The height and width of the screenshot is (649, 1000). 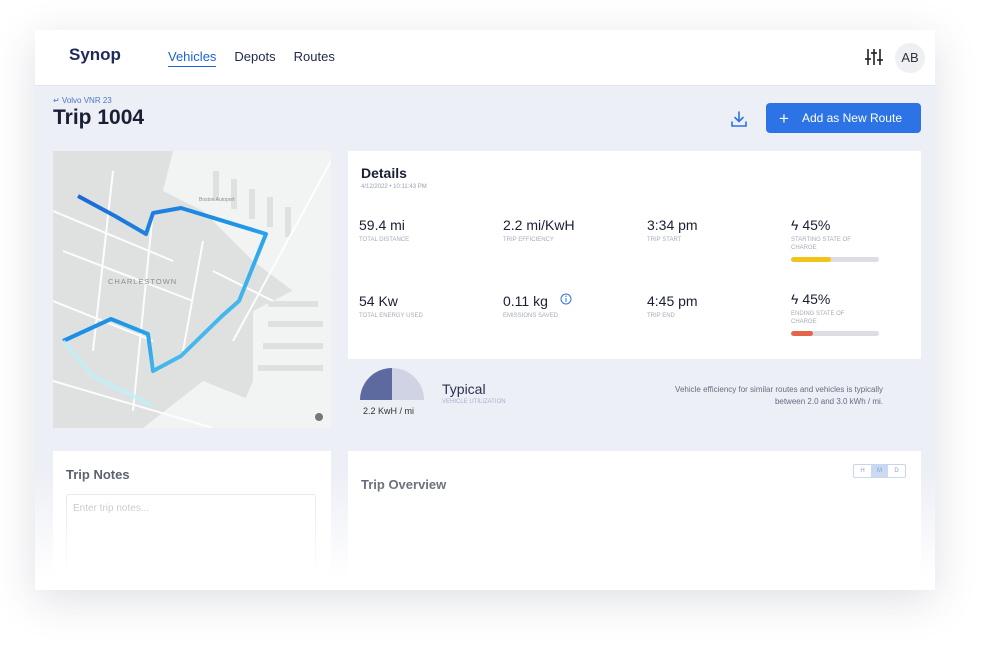 I want to click on utilization-gauge, so click(x=392, y=384).